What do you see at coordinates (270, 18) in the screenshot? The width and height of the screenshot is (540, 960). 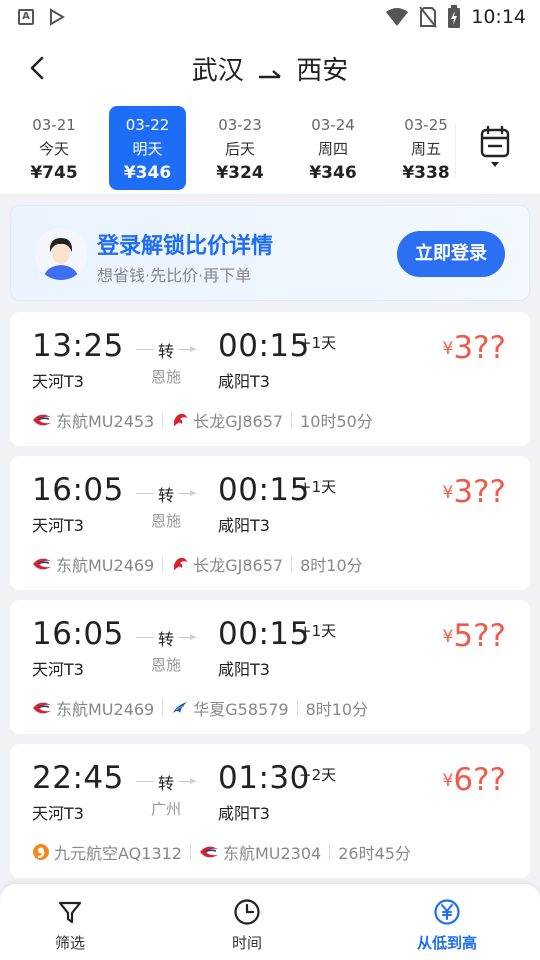 I see `status-bar: A 10:14` at bounding box center [270, 18].